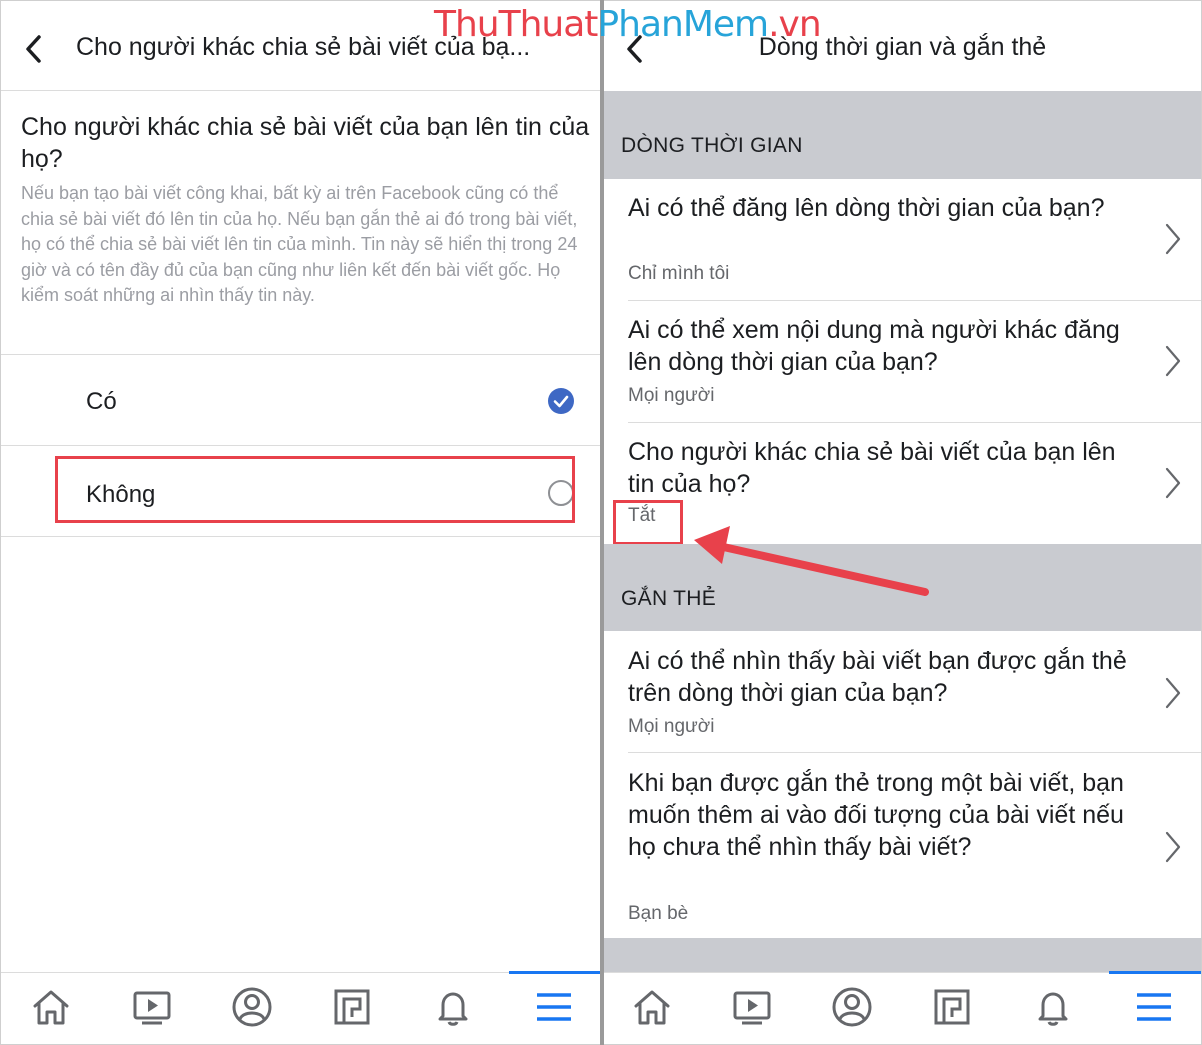  Describe the element at coordinates (902, 135) in the screenshot. I see `section-header-timeline: DÒNG THỜI GIAN` at that location.